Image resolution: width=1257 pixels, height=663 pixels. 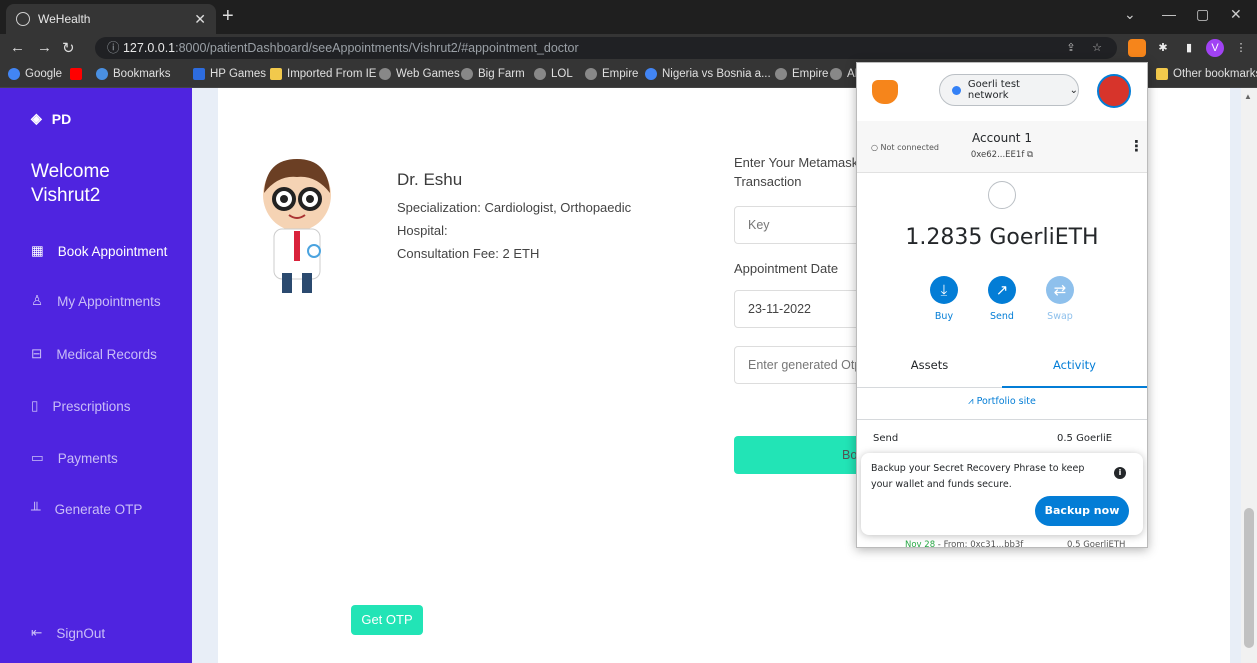 I want to click on sidebar-item-signout: ⇤ SignOut, so click(x=68, y=633).